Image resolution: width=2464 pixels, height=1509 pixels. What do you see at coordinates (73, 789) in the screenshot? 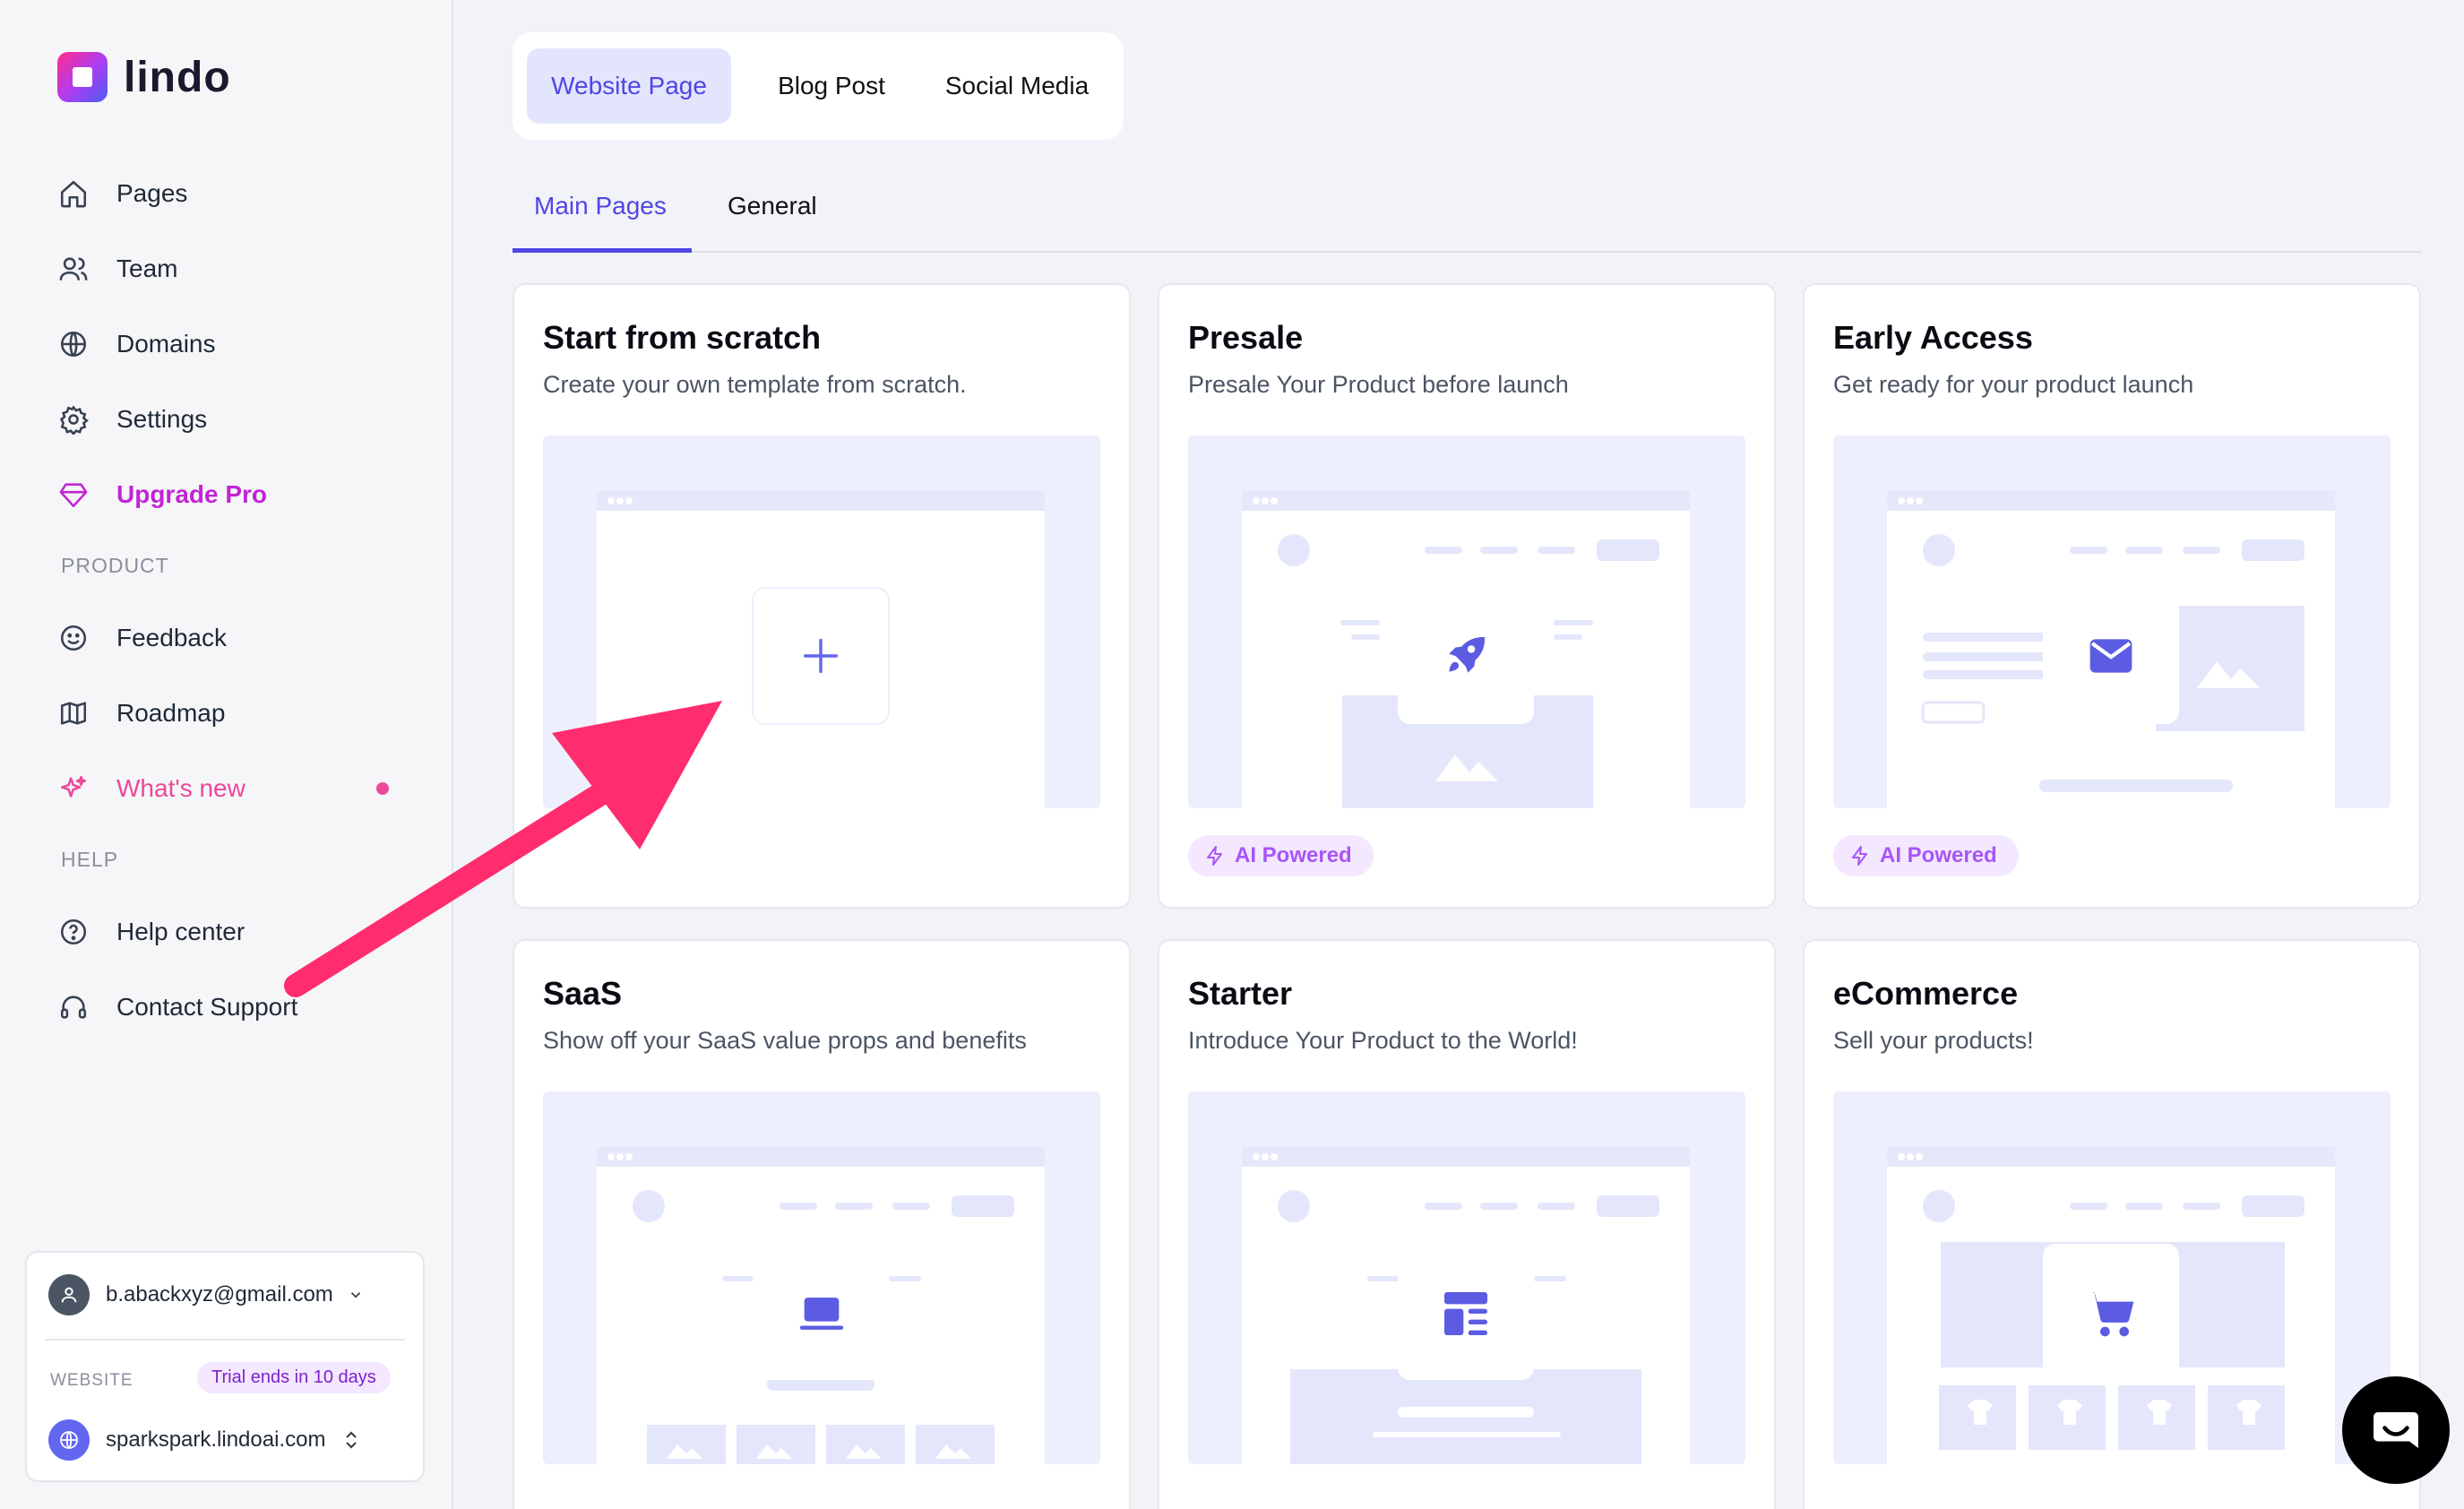
I see `sparkles-icon` at bounding box center [73, 789].